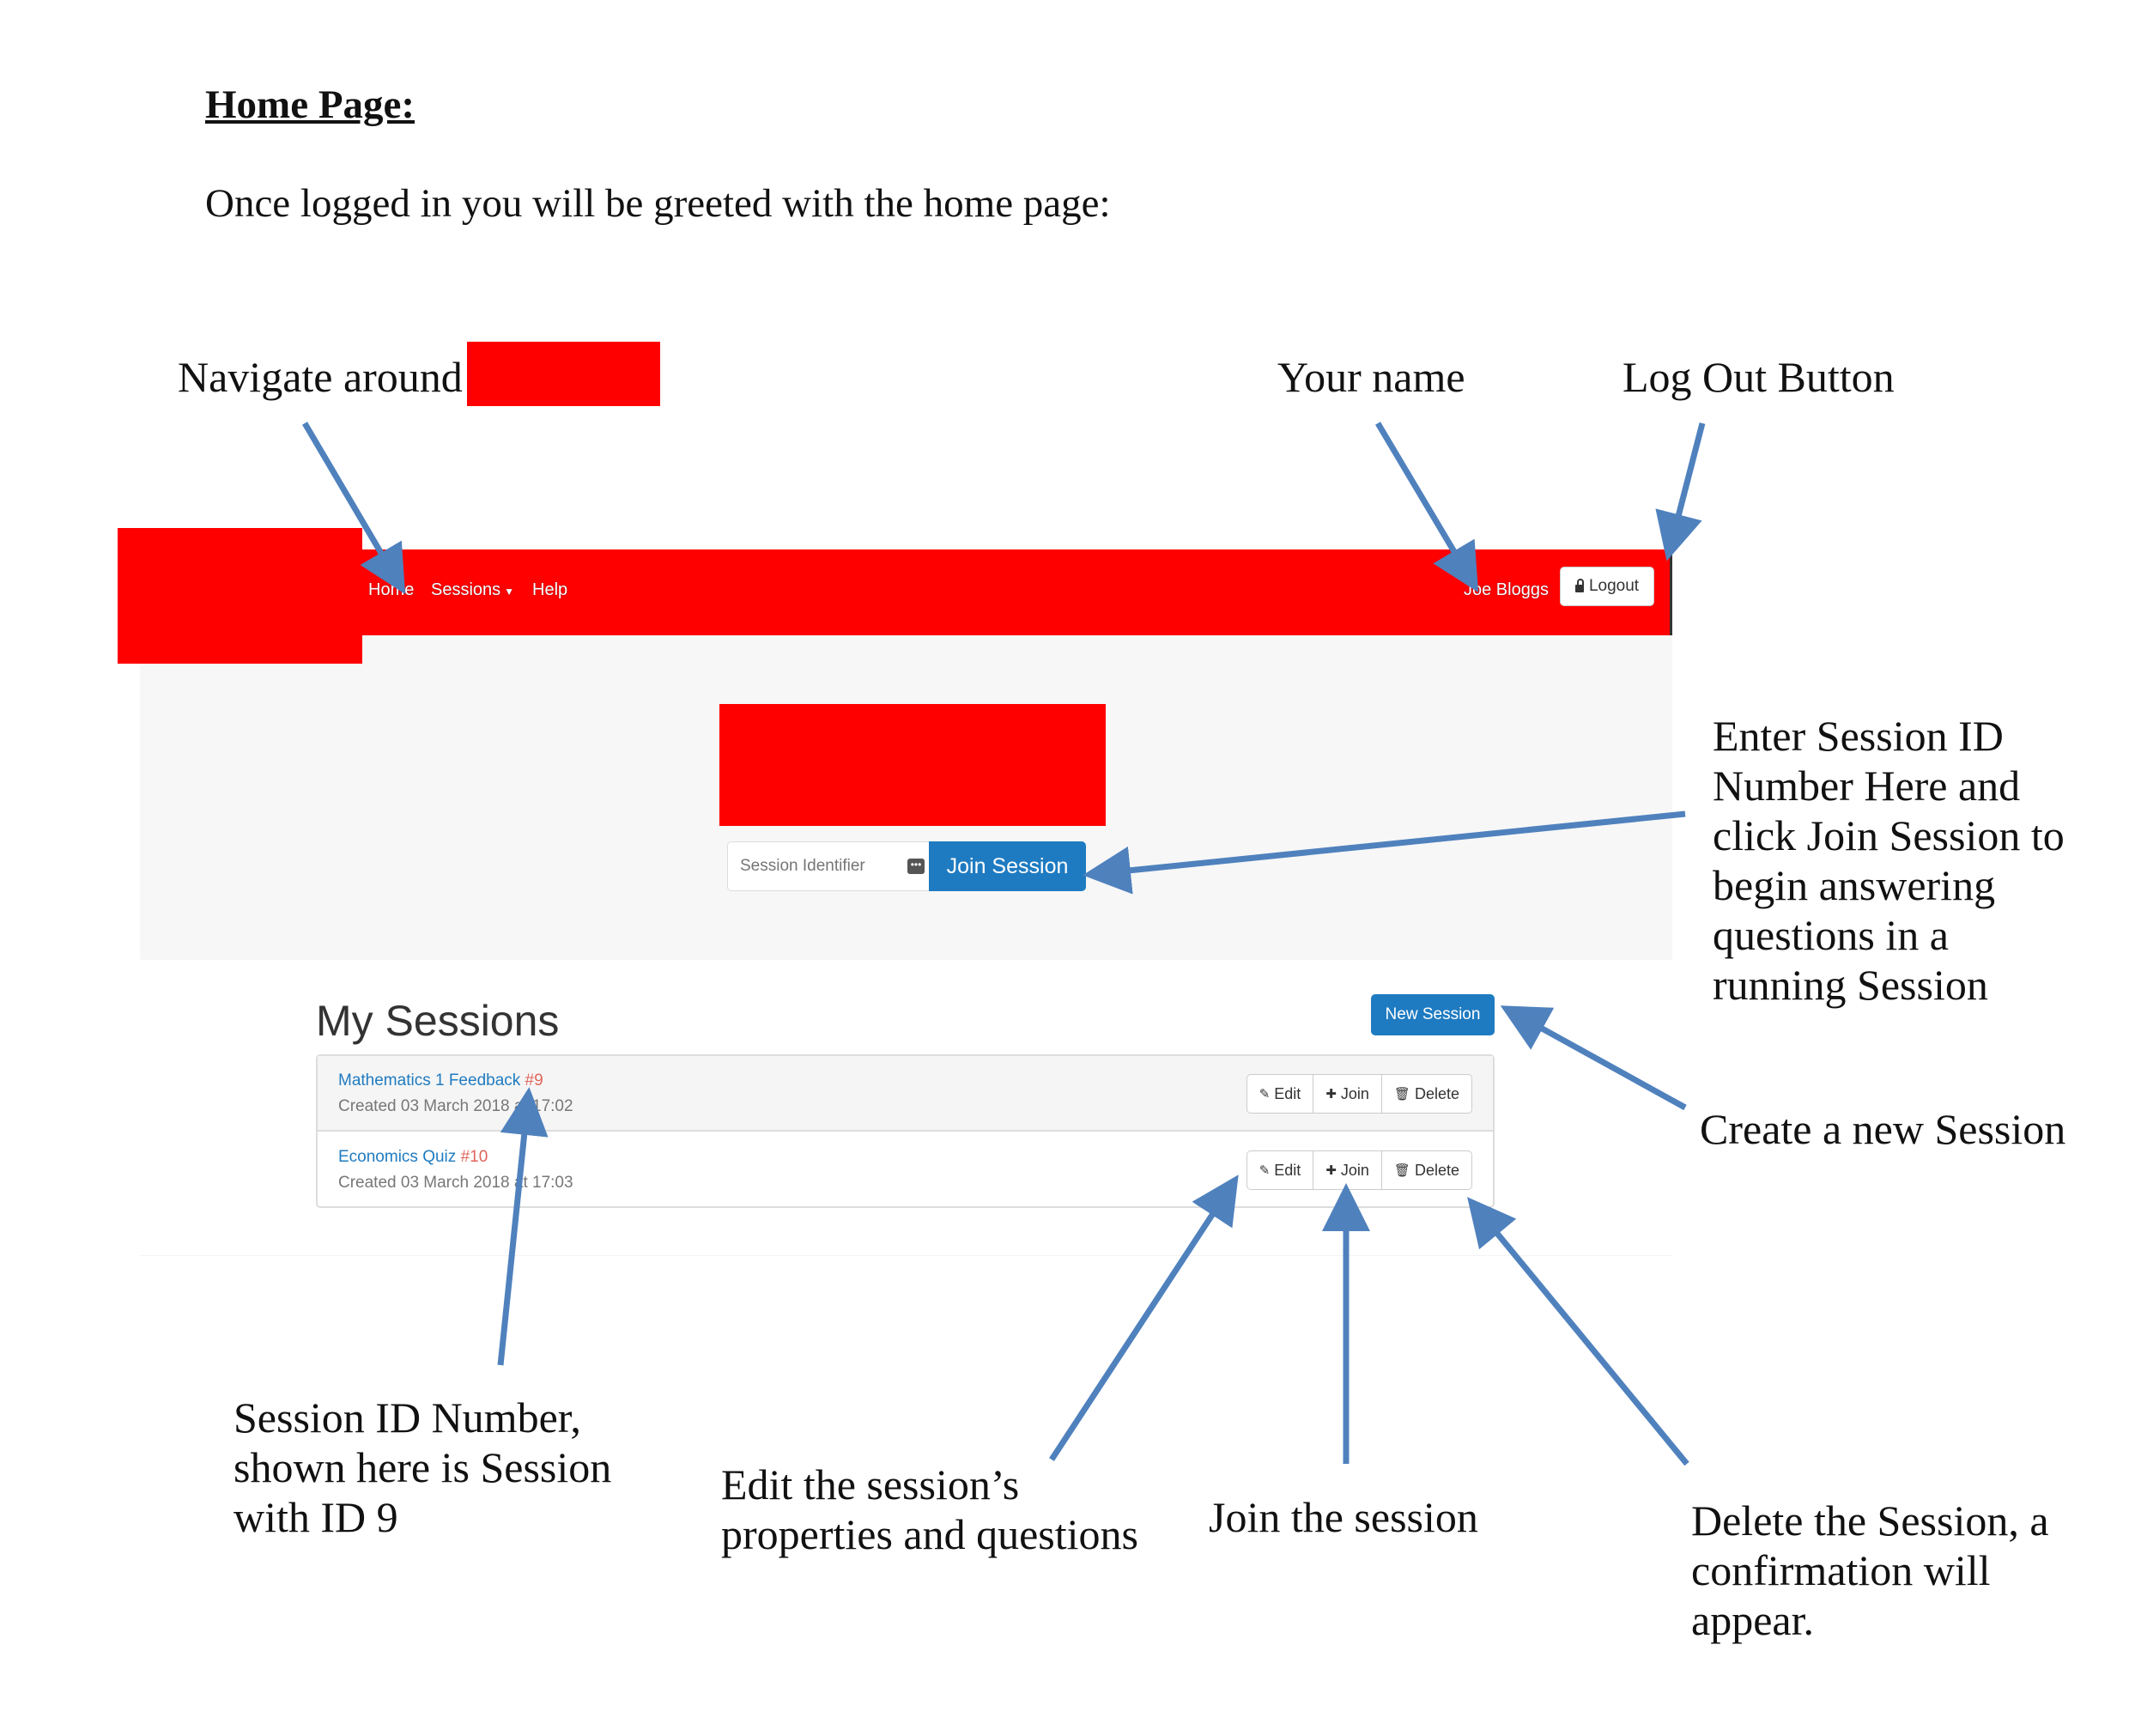 This screenshot has width=2129, height=1736. What do you see at coordinates (1578, 1331) in the screenshot?
I see `arrow-delete` at bounding box center [1578, 1331].